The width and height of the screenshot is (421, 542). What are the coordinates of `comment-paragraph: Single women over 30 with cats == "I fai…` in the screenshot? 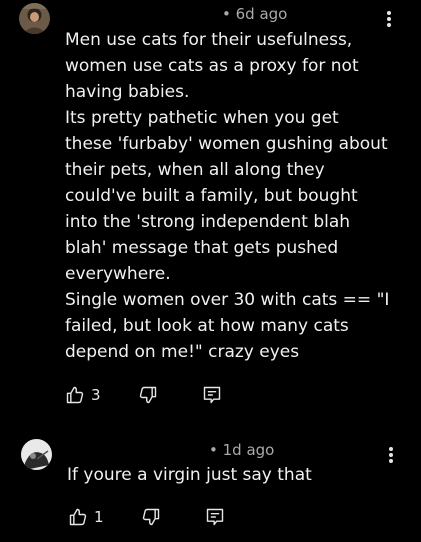 It's located at (227, 326).